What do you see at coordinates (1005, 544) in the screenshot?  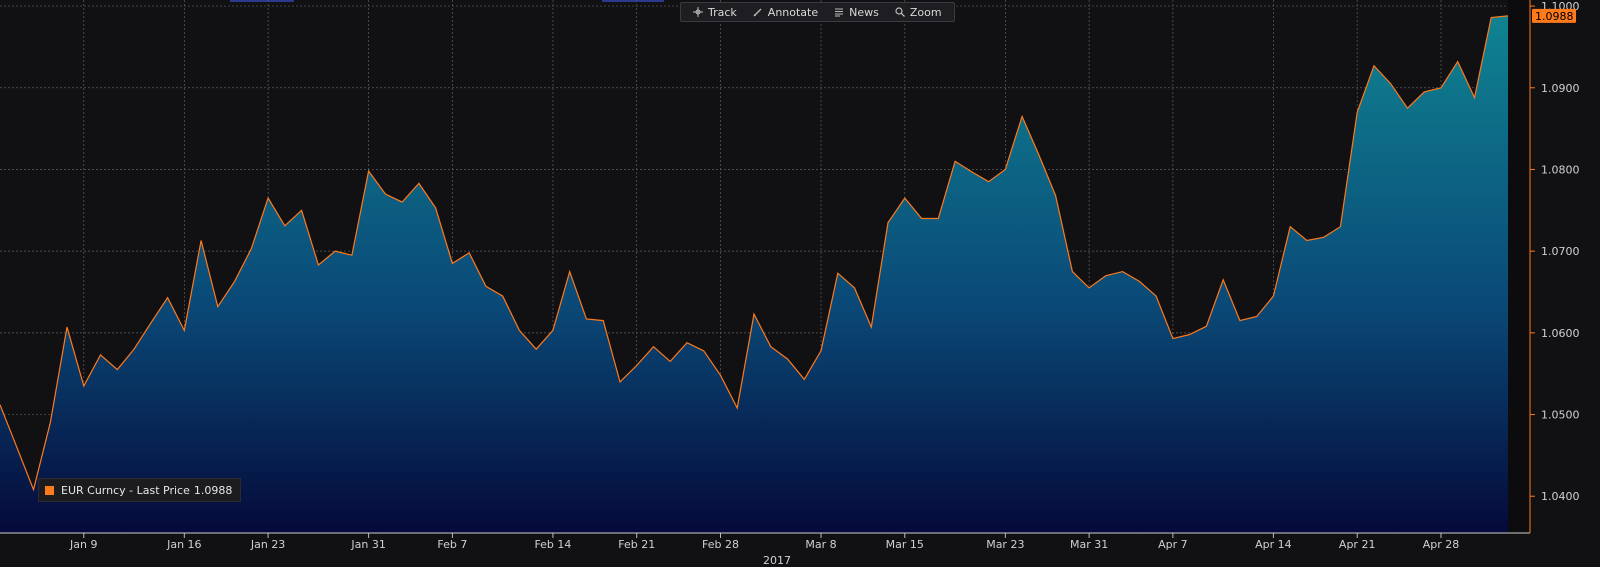 I see `x-tick-label: Mar 23` at bounding box center [1005, 544].